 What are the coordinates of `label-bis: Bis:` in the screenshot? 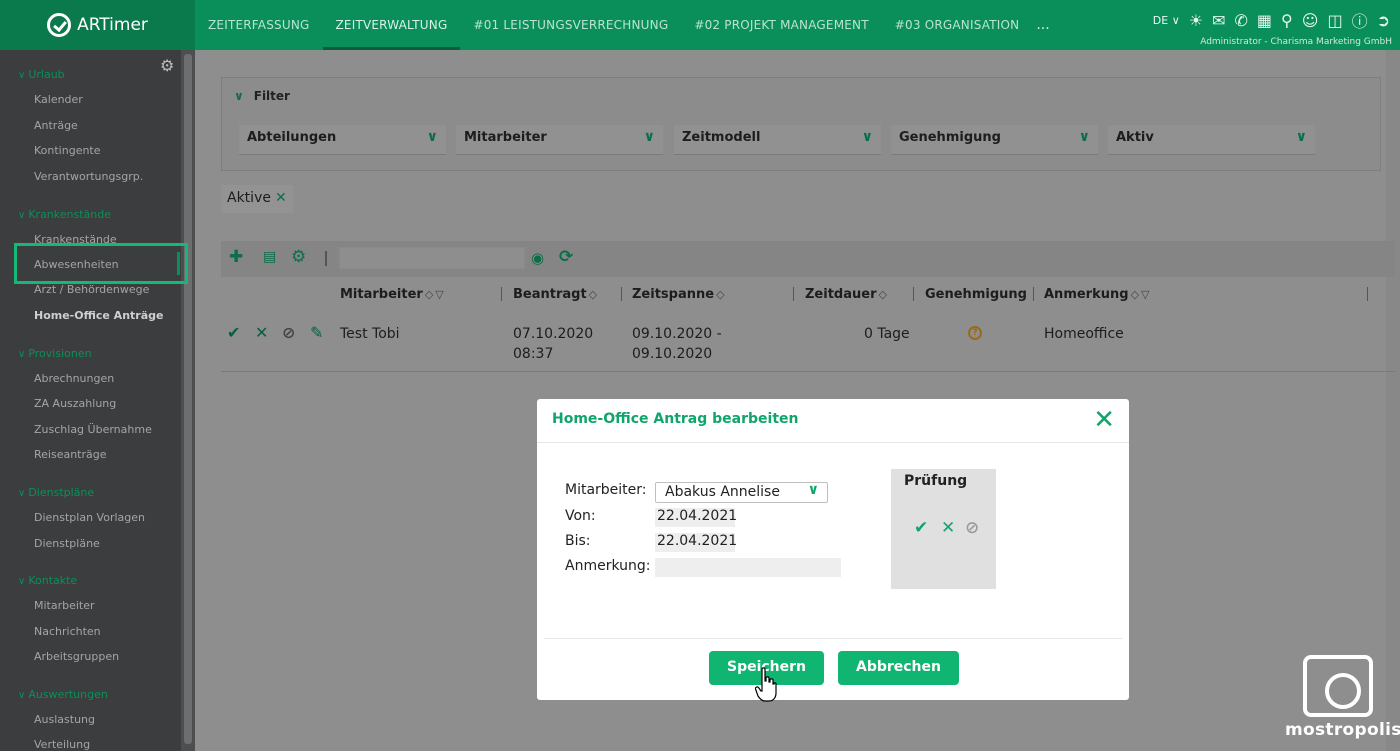 It's located at (578, 541).